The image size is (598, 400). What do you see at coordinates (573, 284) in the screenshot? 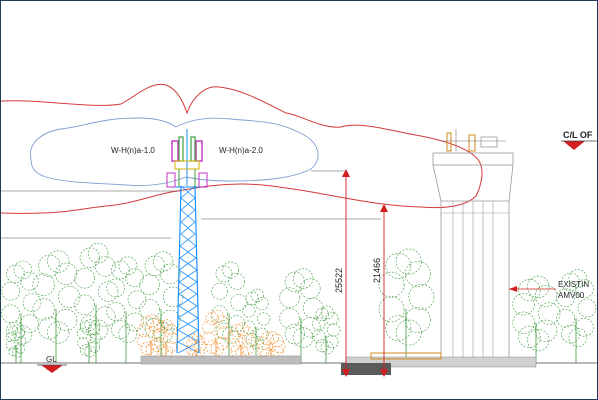
I see `existing-structure-label-1: EXISTIN` at bounding box center [573, 284].